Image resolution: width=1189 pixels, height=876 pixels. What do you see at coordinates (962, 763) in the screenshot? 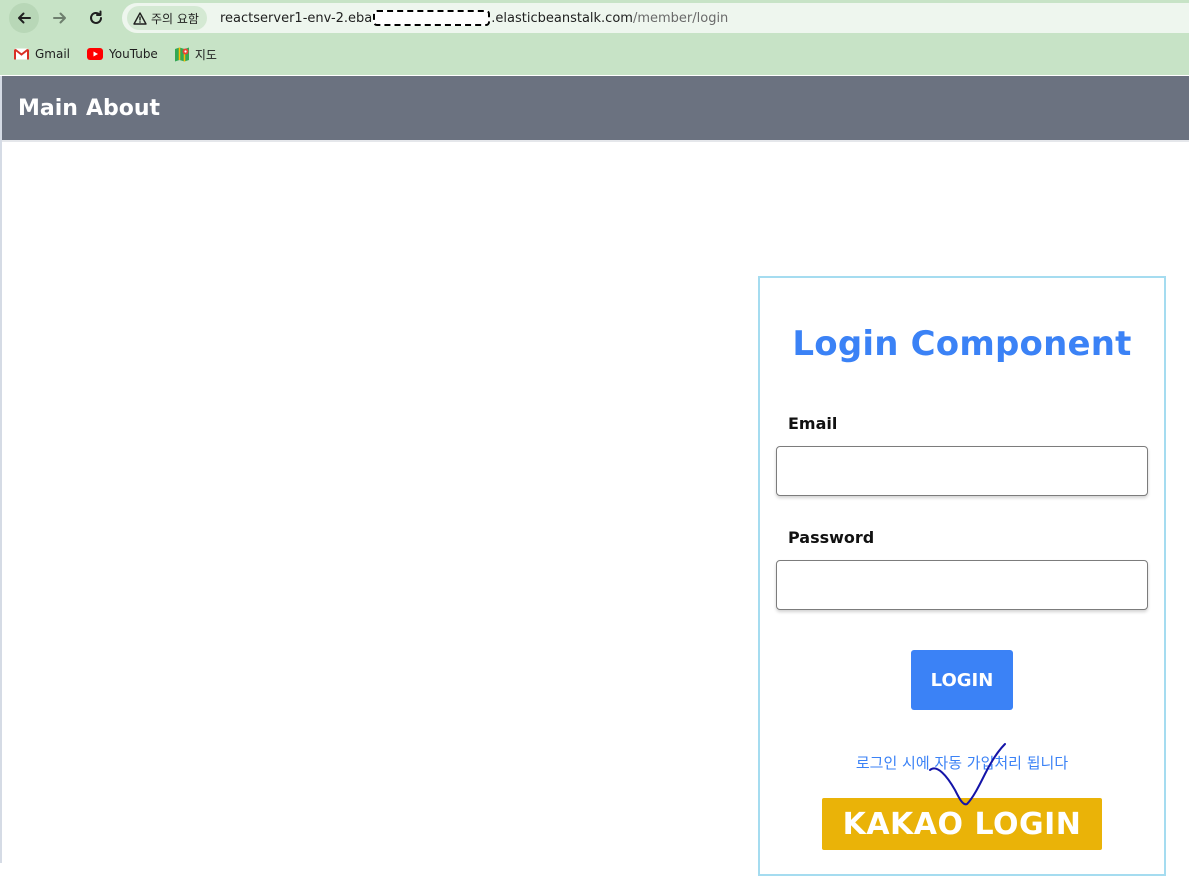
I see `auto-signup-notice: 로그인 시에 자동 가입처리 됩니다` at bounding box center [962, 763].